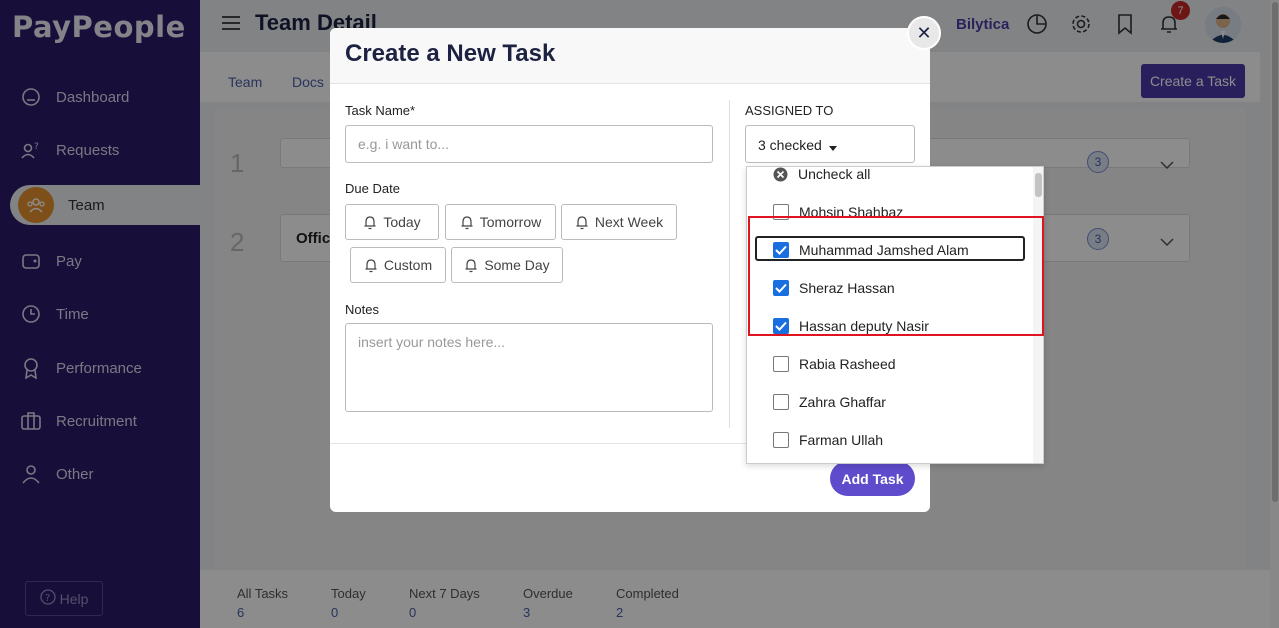 Image resolution: width=1279 pixels, height=628 pixels. I want to click on notes-label: Notes, so click(362, 309).